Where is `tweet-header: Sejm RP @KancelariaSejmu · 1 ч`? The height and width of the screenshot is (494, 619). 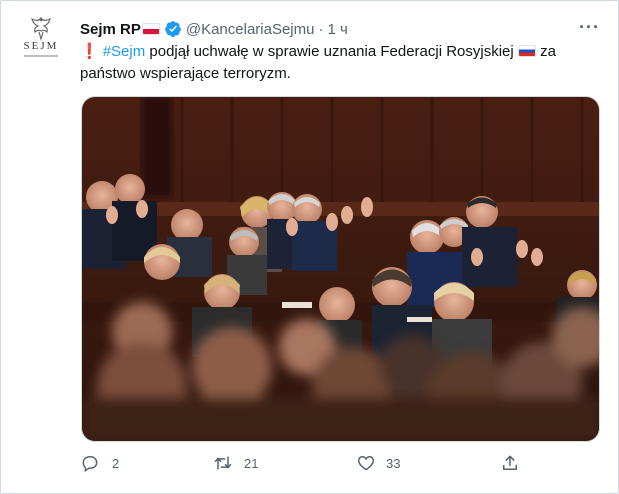 tweet-header: Sejm RP @KancelariaSejmu · 1 ч is located at coordinates (214, 29).